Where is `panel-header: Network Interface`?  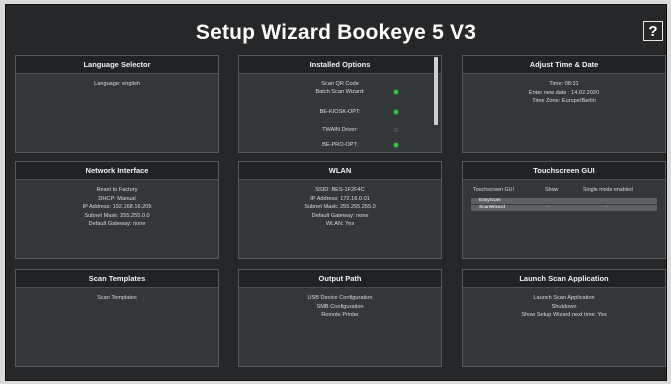 panel-header: Network Interface is located at coordinates (117, 171).